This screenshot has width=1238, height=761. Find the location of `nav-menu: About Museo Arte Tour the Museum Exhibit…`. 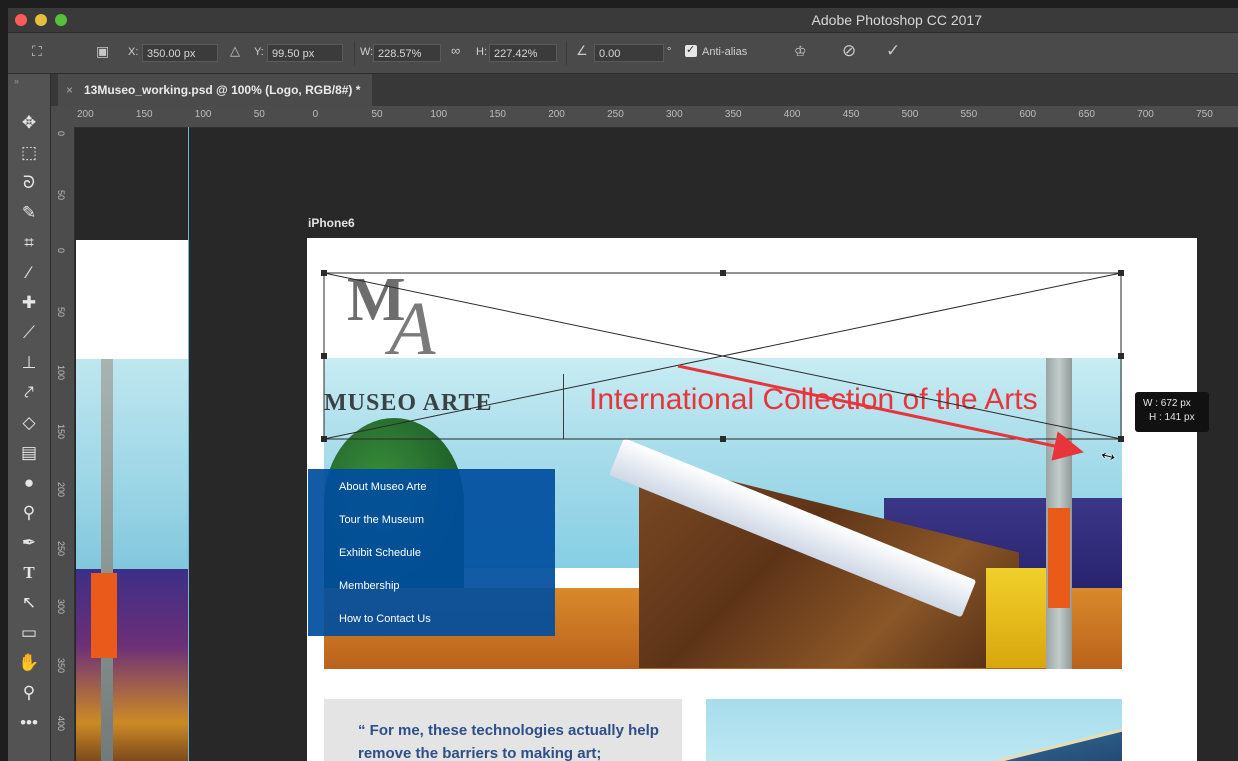

nav-menu: About Museo Arte Tour the Museum Exhibit… is located at coordinates (431, 552).